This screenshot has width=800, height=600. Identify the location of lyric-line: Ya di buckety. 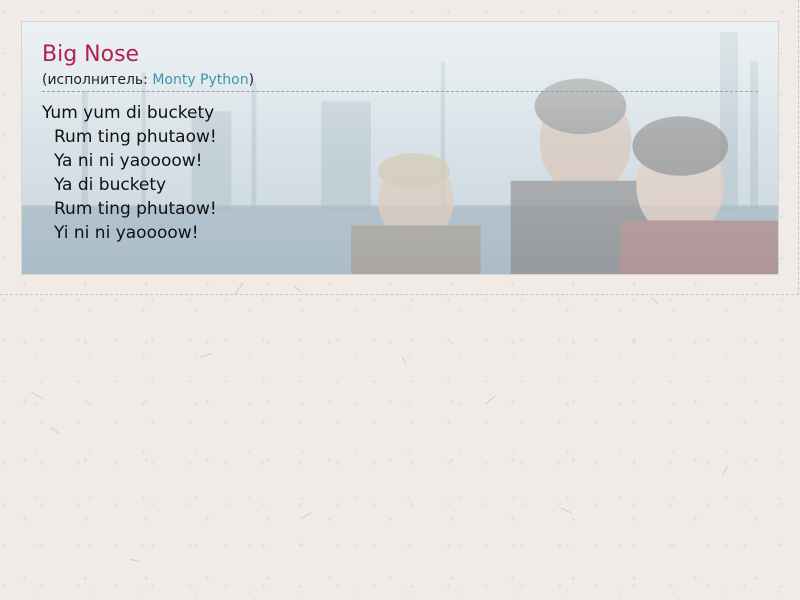
(110, 185).